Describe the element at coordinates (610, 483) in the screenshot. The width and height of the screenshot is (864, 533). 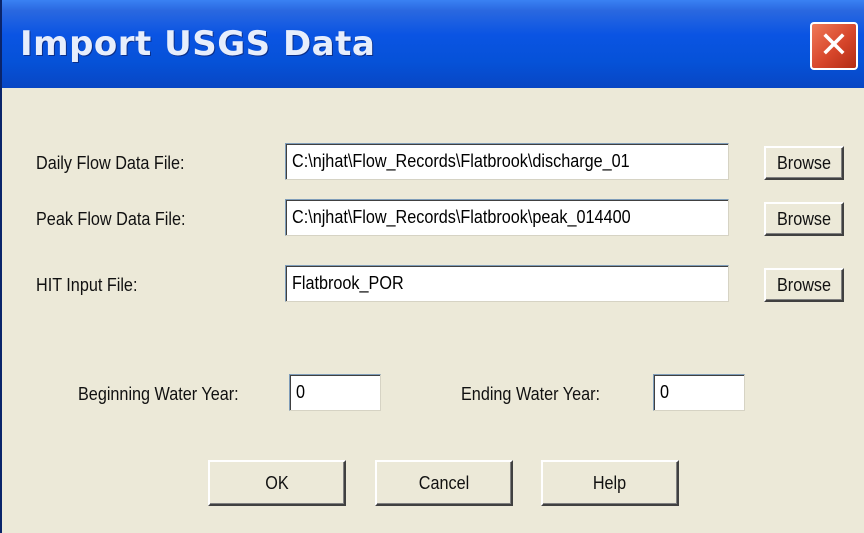
I see `help-button: Help` at that location.